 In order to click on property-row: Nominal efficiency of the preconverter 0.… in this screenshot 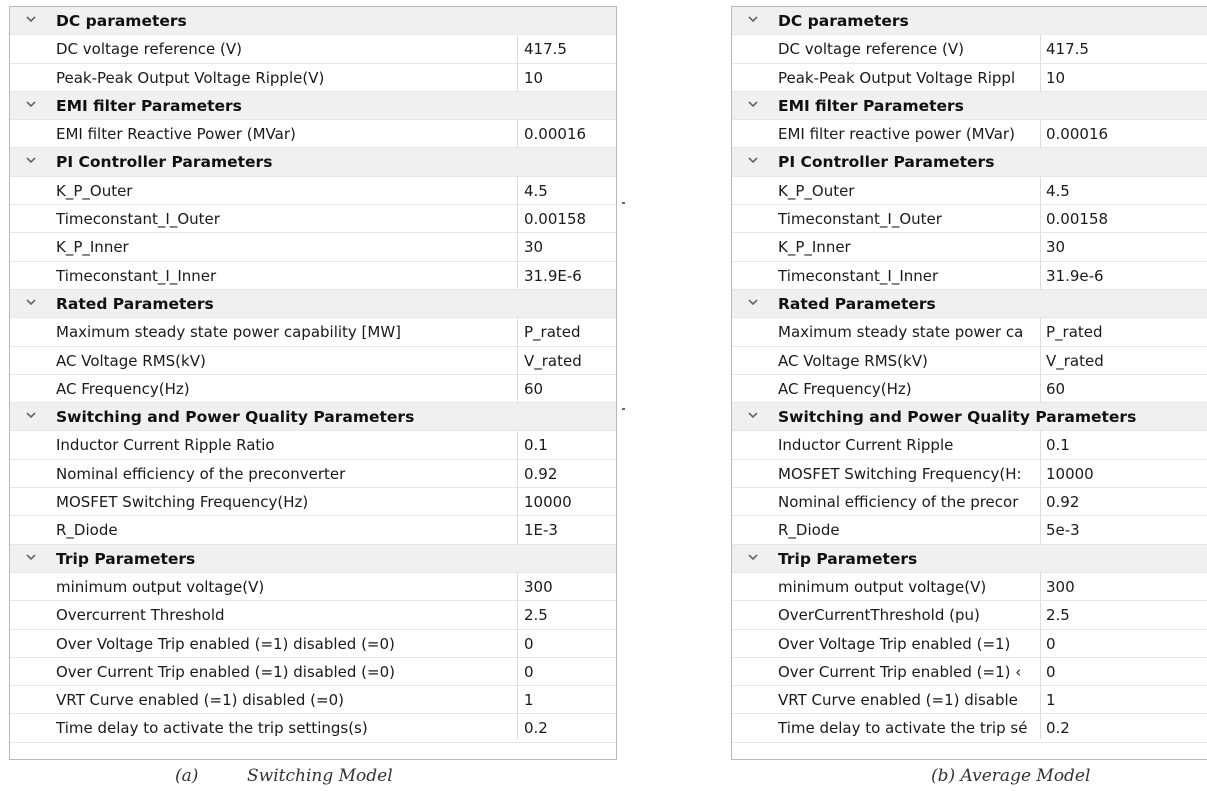, I will do `click(313, 474)`.